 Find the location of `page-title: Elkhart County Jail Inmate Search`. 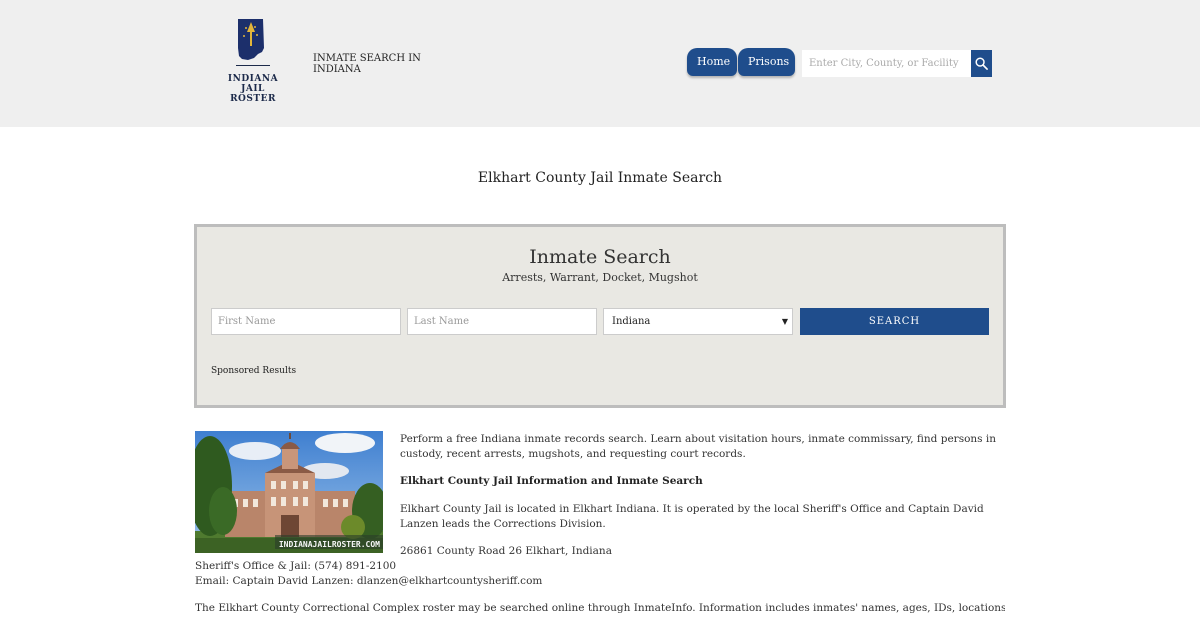

page-title: Elkhart County Jail Inmate Search is located at coordinates (600, 178).